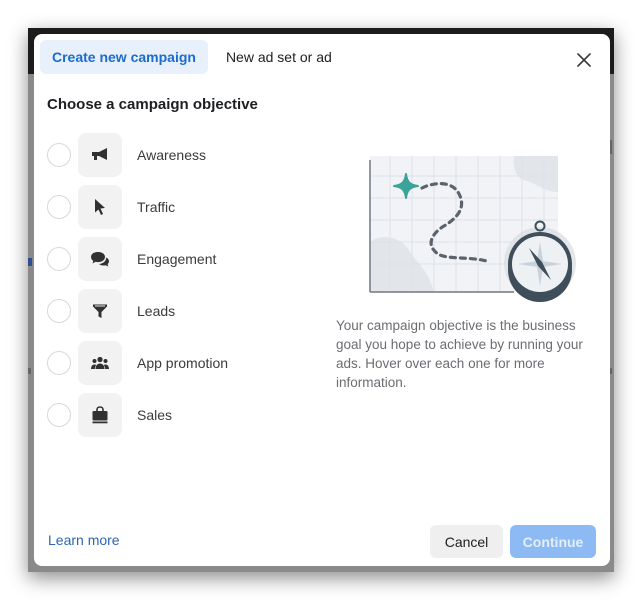 This screenshot has width=642, height=600. I want to click on objective-leads: Leads, so click(137, 311).